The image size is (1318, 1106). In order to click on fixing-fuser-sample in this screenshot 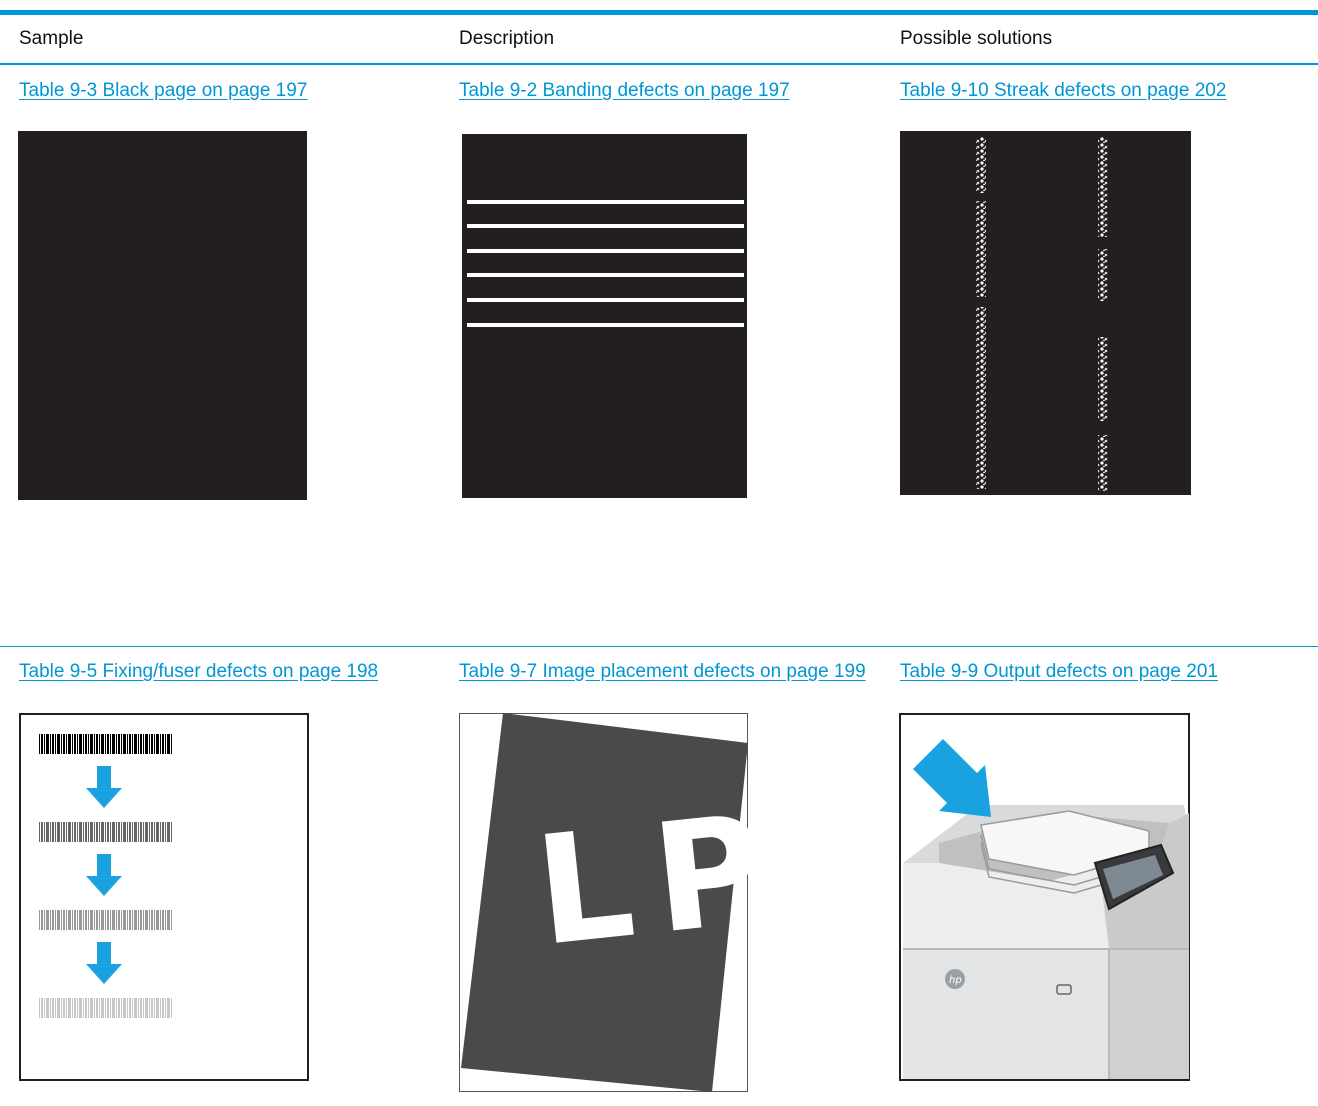, I will do `click(164, 897)`.